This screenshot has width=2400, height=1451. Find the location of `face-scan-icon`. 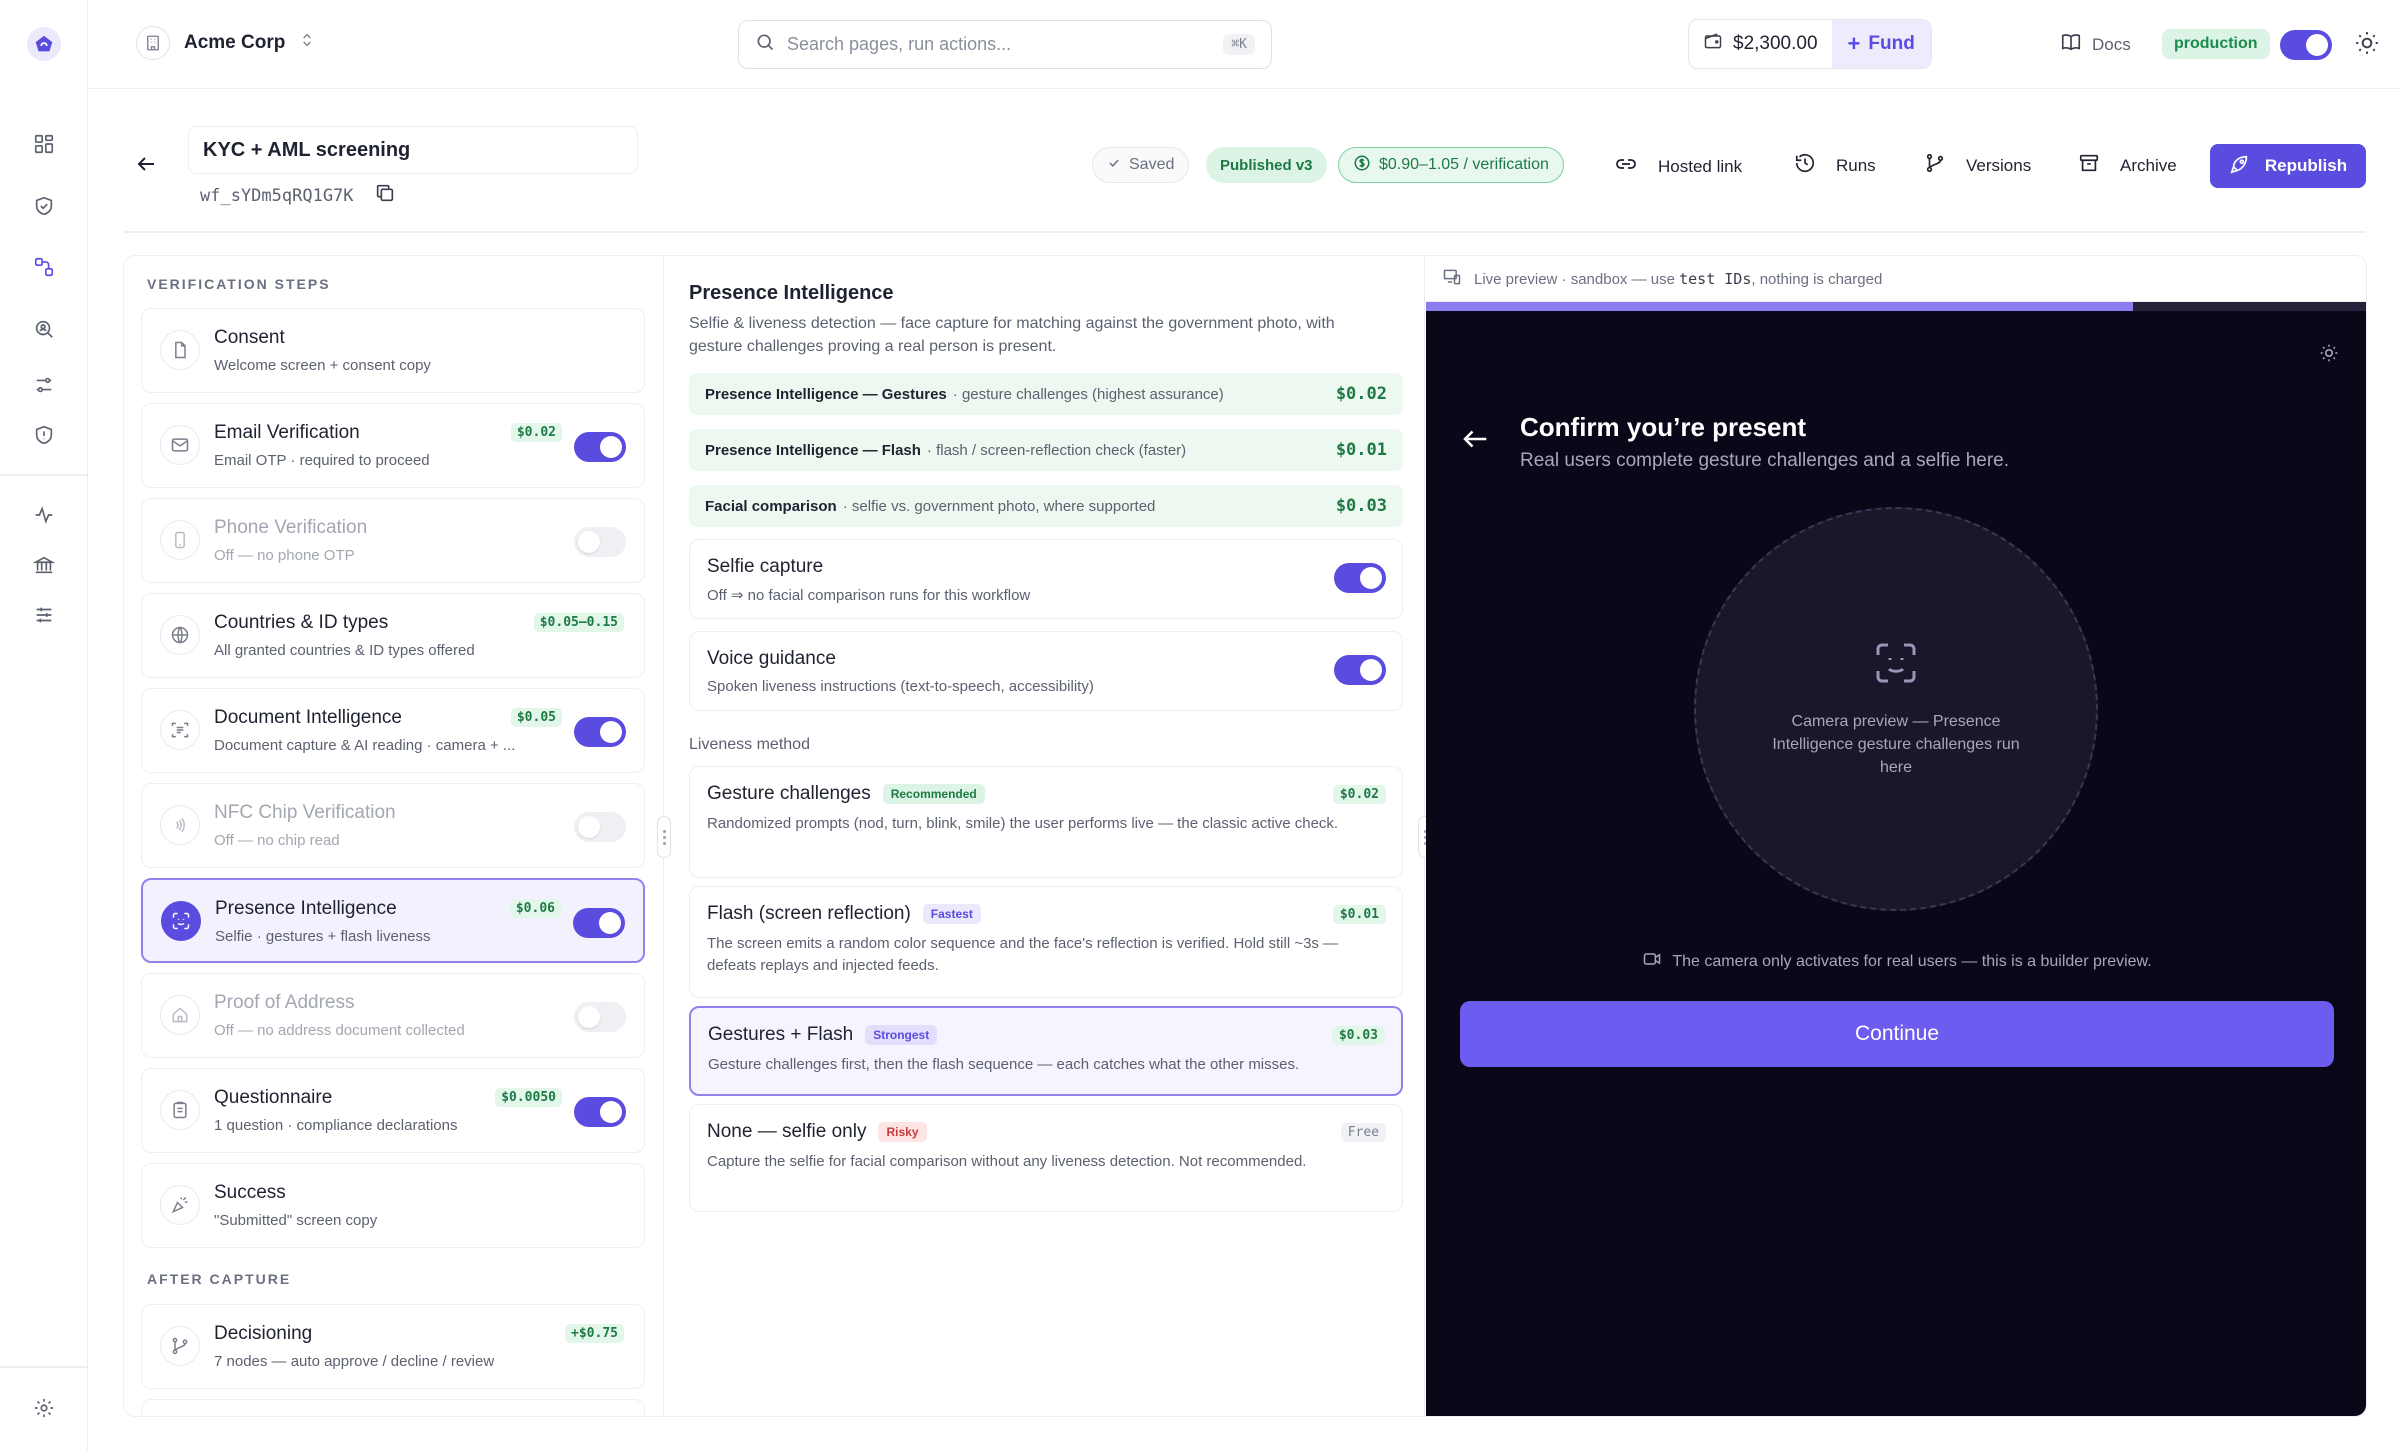

face-scan-icon is located at coordinates (1896, 665).